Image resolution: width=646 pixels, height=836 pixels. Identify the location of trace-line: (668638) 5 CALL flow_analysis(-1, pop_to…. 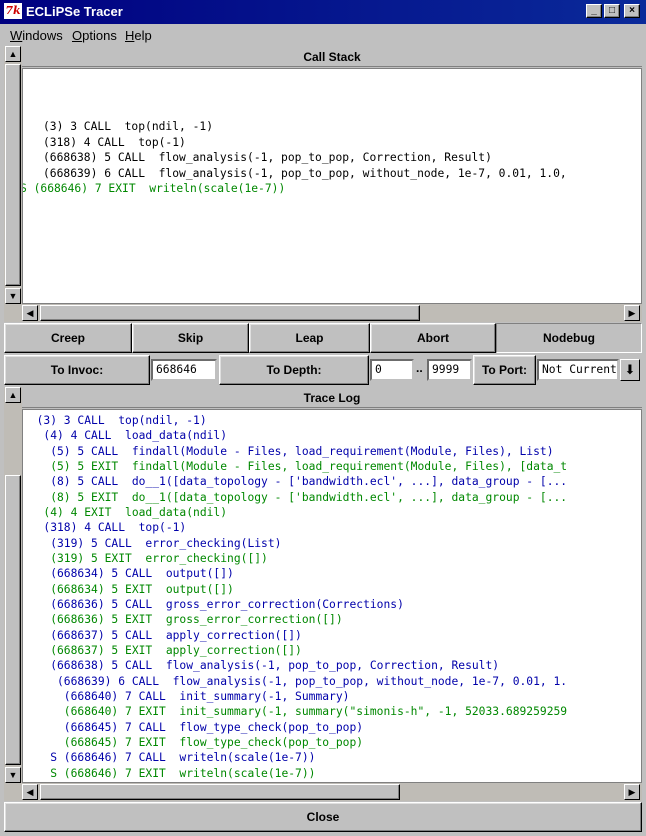
(261, 665).